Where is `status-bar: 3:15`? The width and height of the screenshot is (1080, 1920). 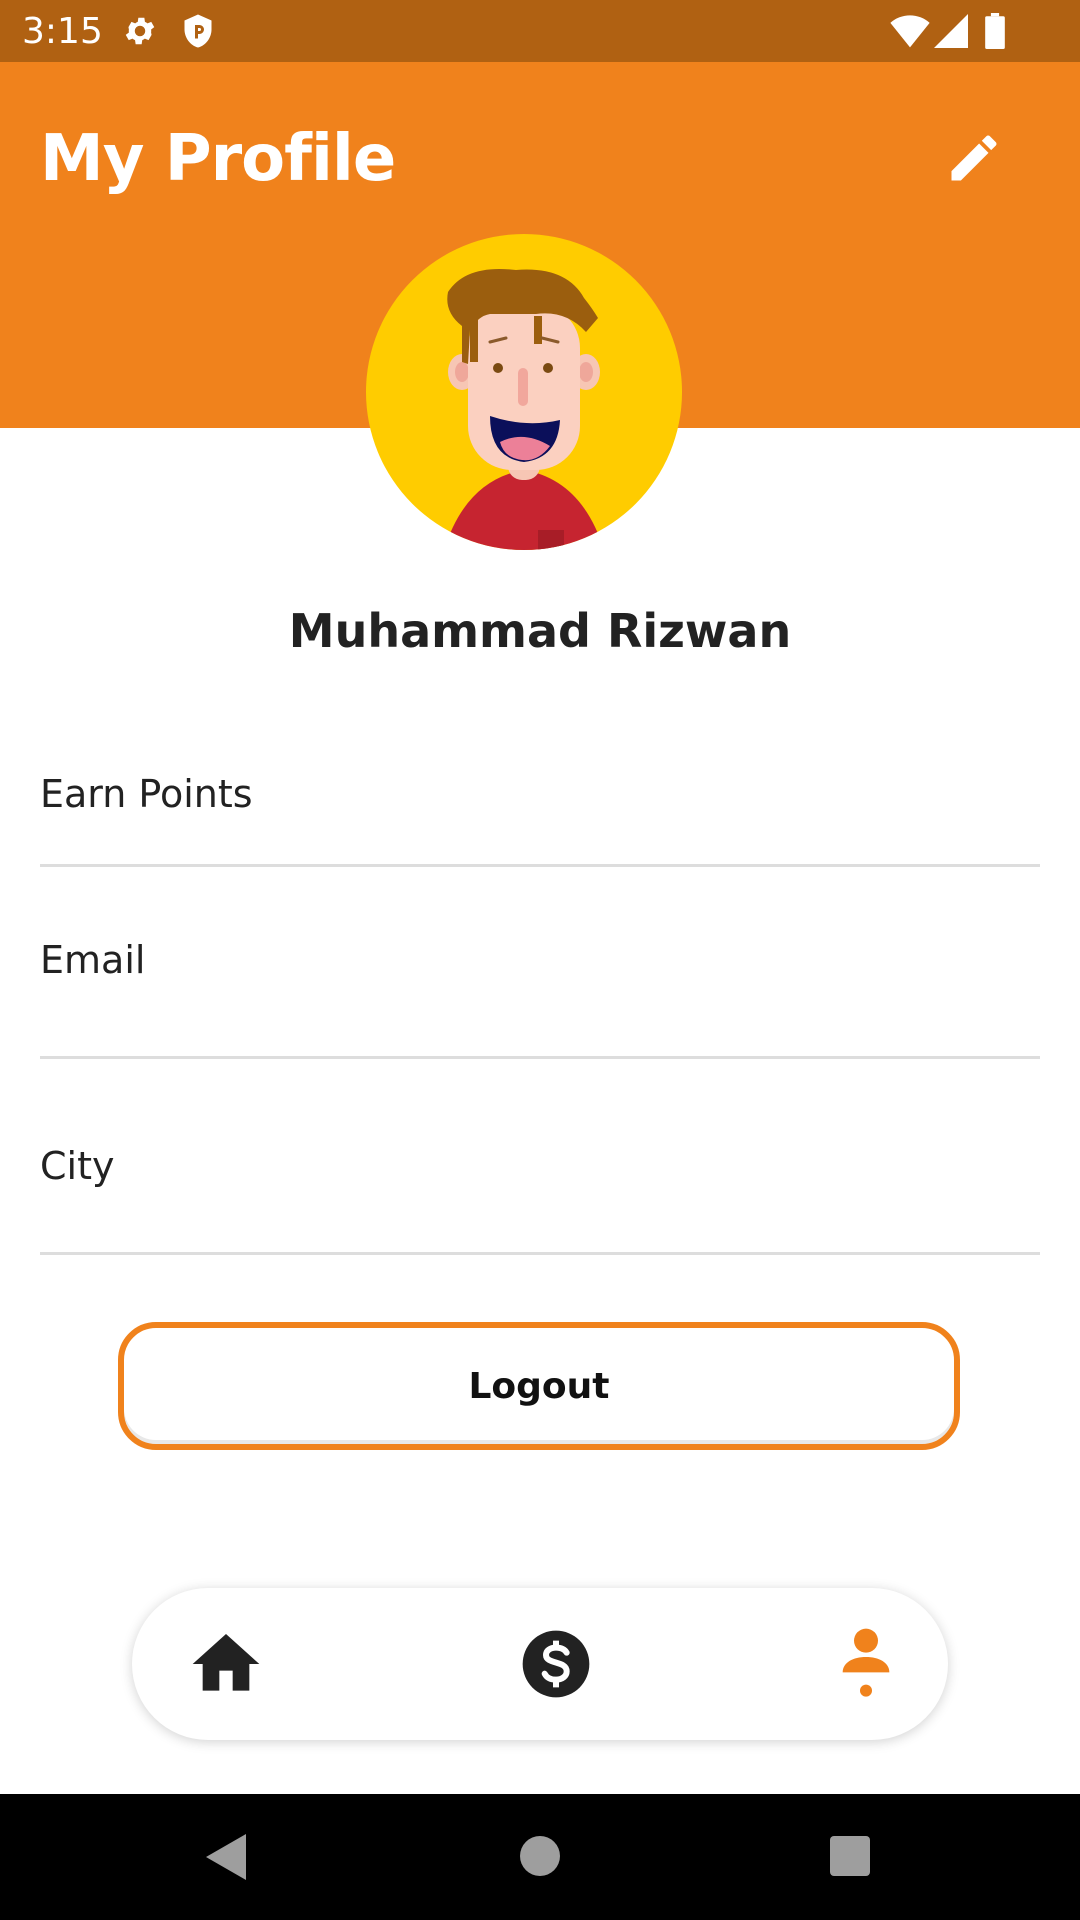 status-bar: 3:15 is located at coordinates (540, 31).